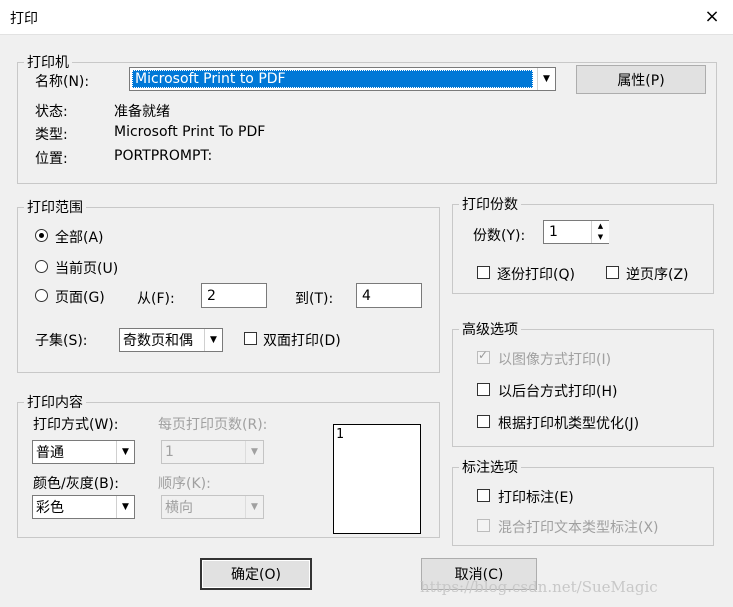 The height and width of the screenshot is (607, 733). Describe the element at coordinates (499, 236) in the screenshot. I see `copies-count-label: 份数(Y):` at that location.